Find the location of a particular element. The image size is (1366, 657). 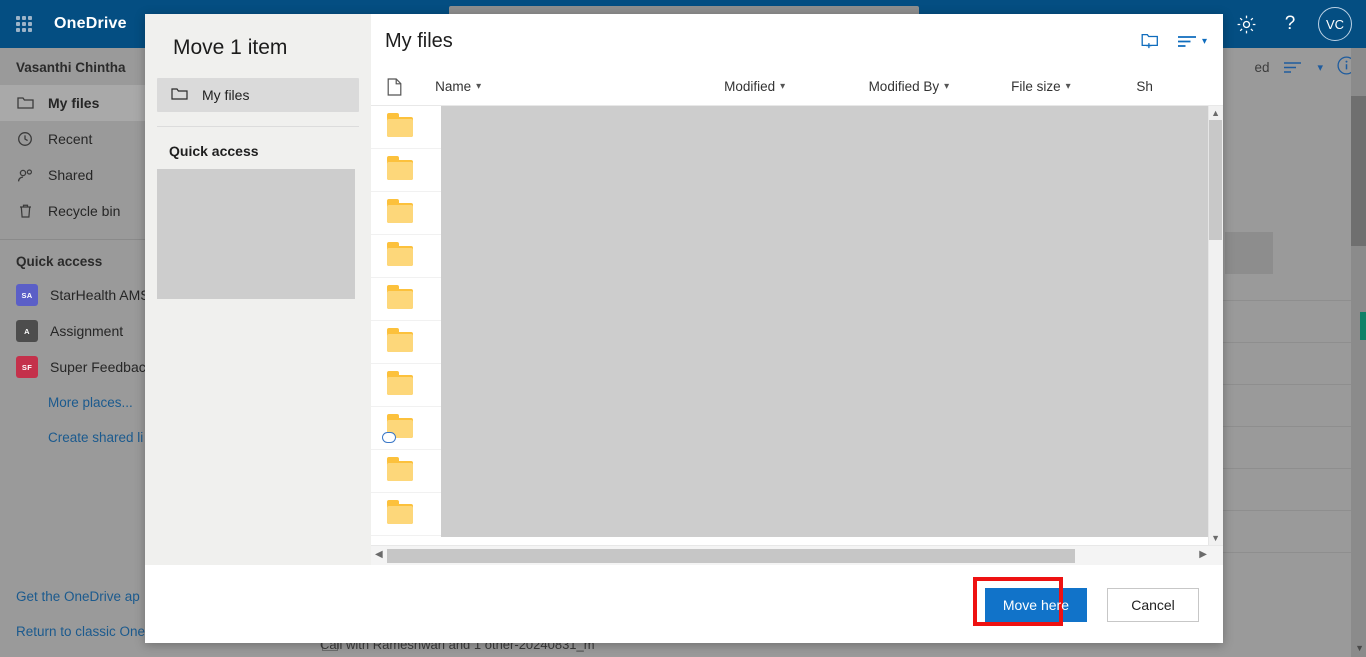

sidebar-item-label: My files is located at coordinates (74, 103).